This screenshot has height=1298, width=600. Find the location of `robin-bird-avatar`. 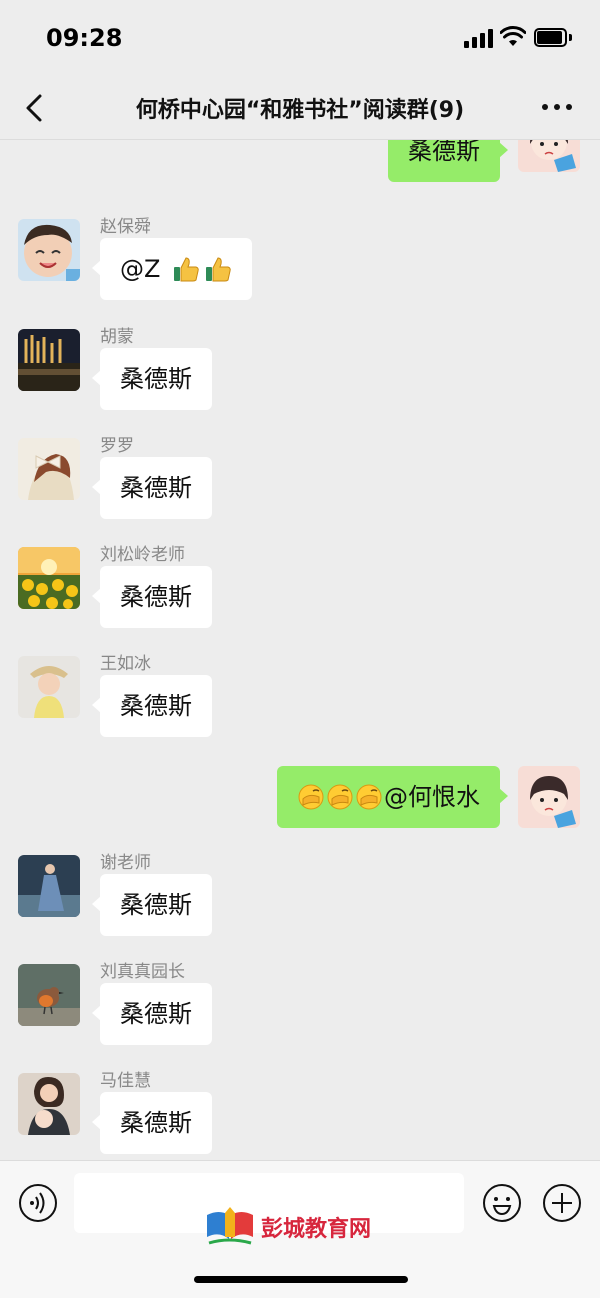

robin-bird-avatar is located at coordinates (49, 995).